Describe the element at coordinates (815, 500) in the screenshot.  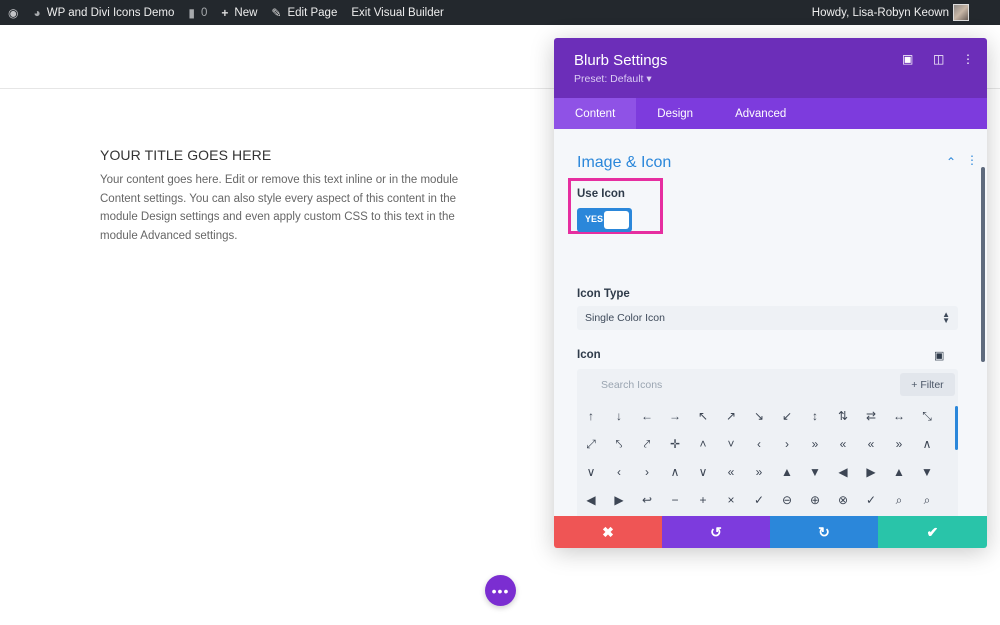
I see `icon-option: ⊕` at that location.